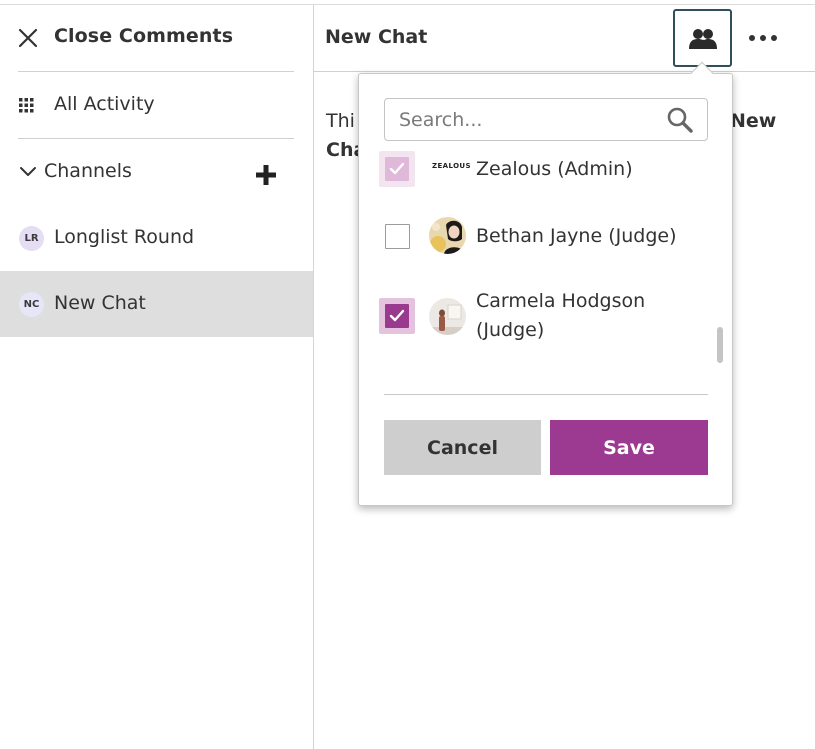 Image resolution: width=815 pixels, height=749 pixels. I want to click on chevron-down-icon, so click(28, 172).